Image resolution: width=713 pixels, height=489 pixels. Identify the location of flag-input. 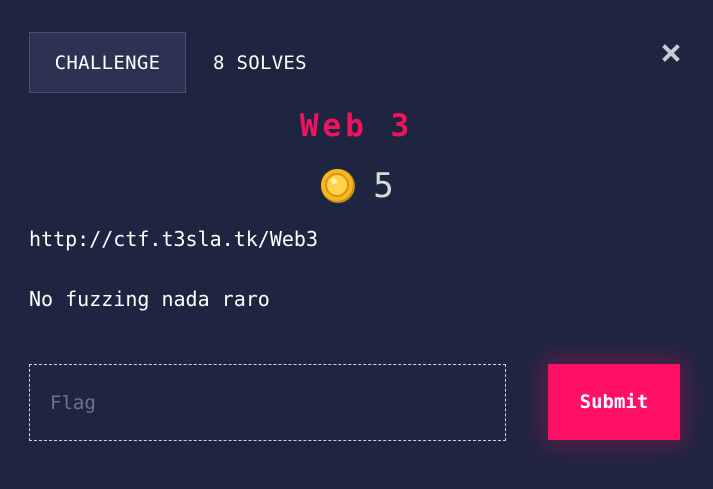
(267, 402).